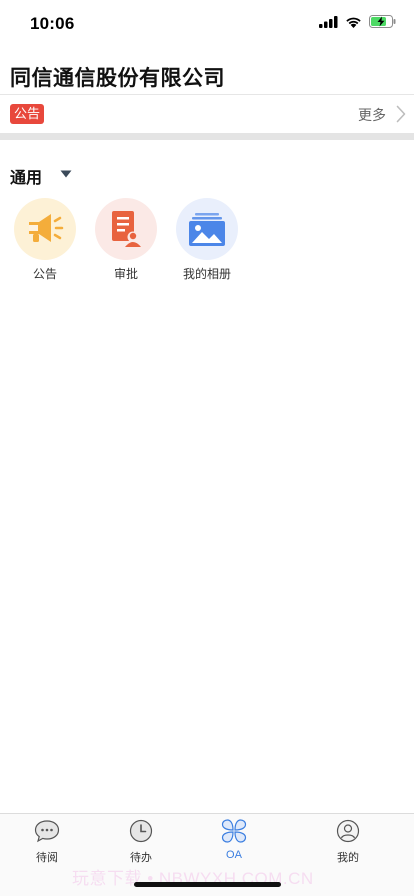 The image size is (414, 896). I want to click on caret-down-icon, so click(66, 174).